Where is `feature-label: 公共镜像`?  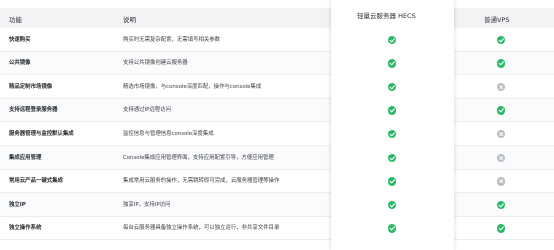
feature-label: 公共镜像 is located at coordinates (20, 63).